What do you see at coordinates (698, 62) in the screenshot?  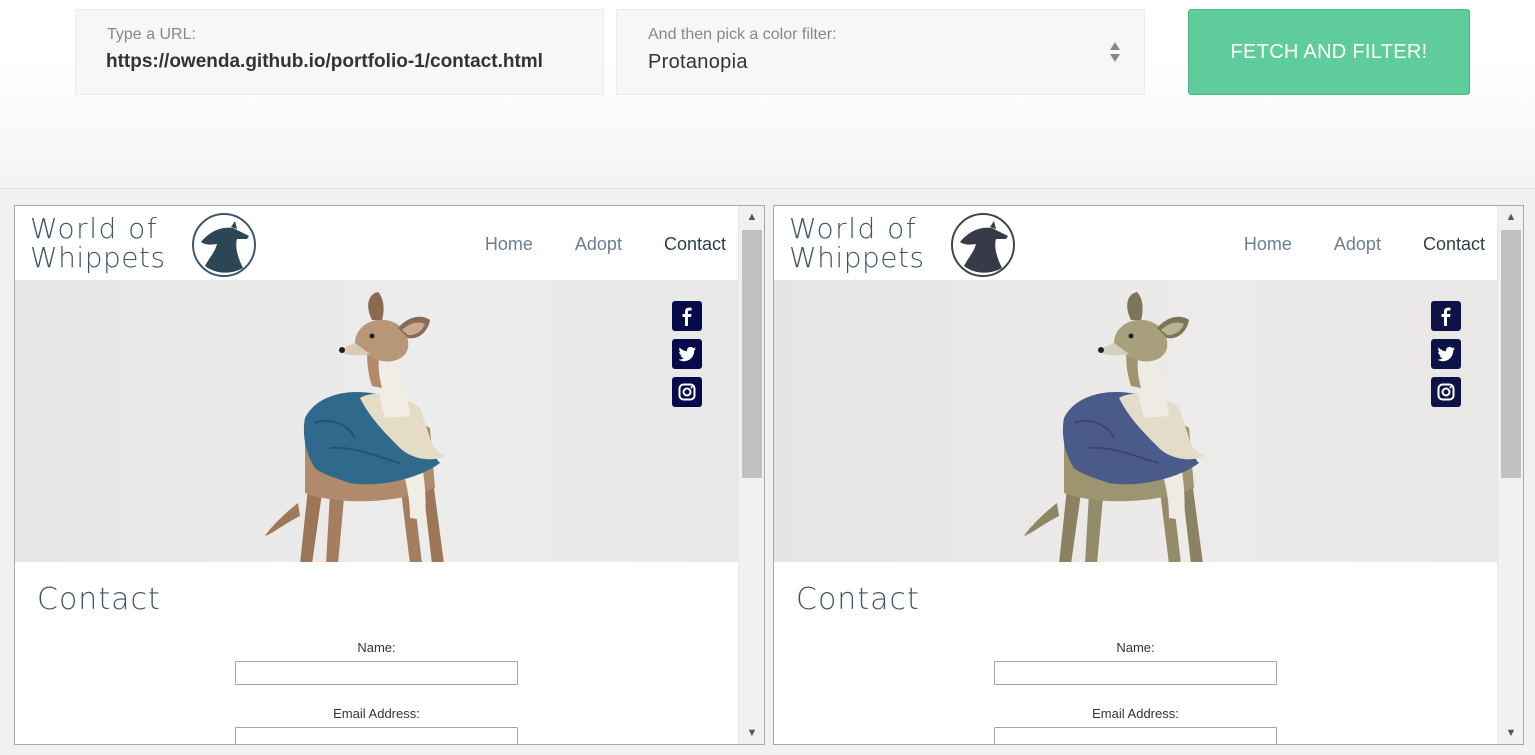 I see `filter-selected-value: Protanopia` at bounding box center [698, 62].